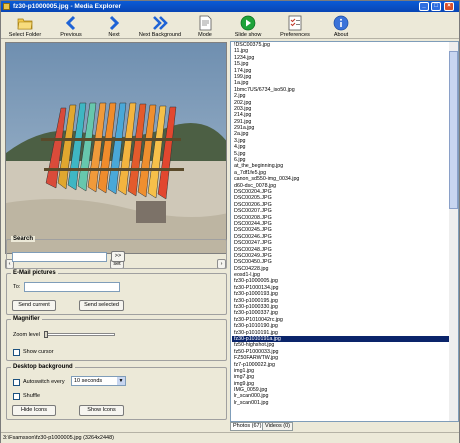 The height and width of the screenshot is (443, 460). Describe the element at coordinates (116, 338) in the screenshot. I see `magnifier-group: Magnifier Zoom level Show cursor` at that location.